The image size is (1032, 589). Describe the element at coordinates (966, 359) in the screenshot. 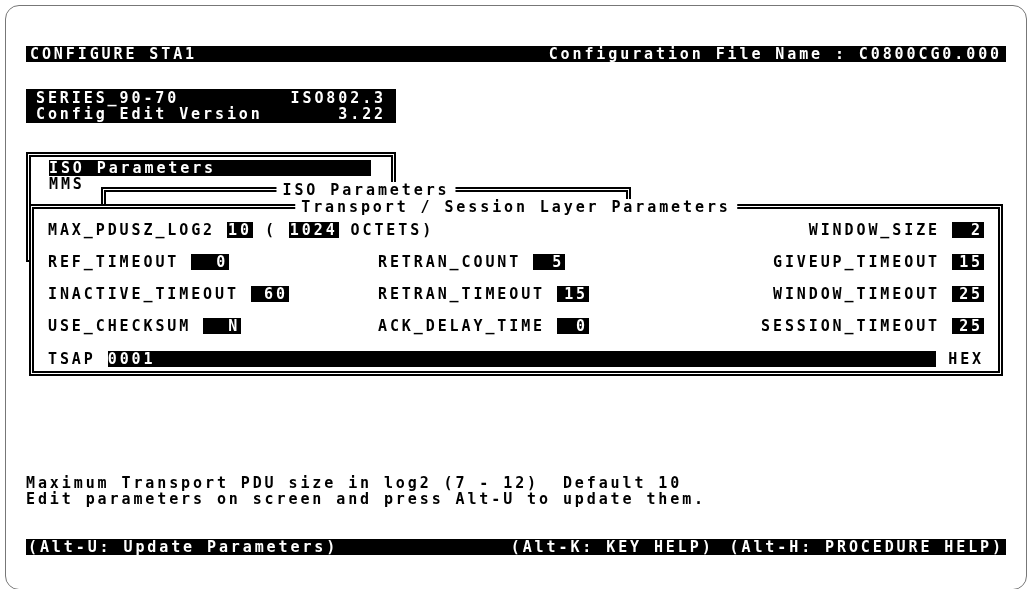

I see `unit-label: HEX` at that location.